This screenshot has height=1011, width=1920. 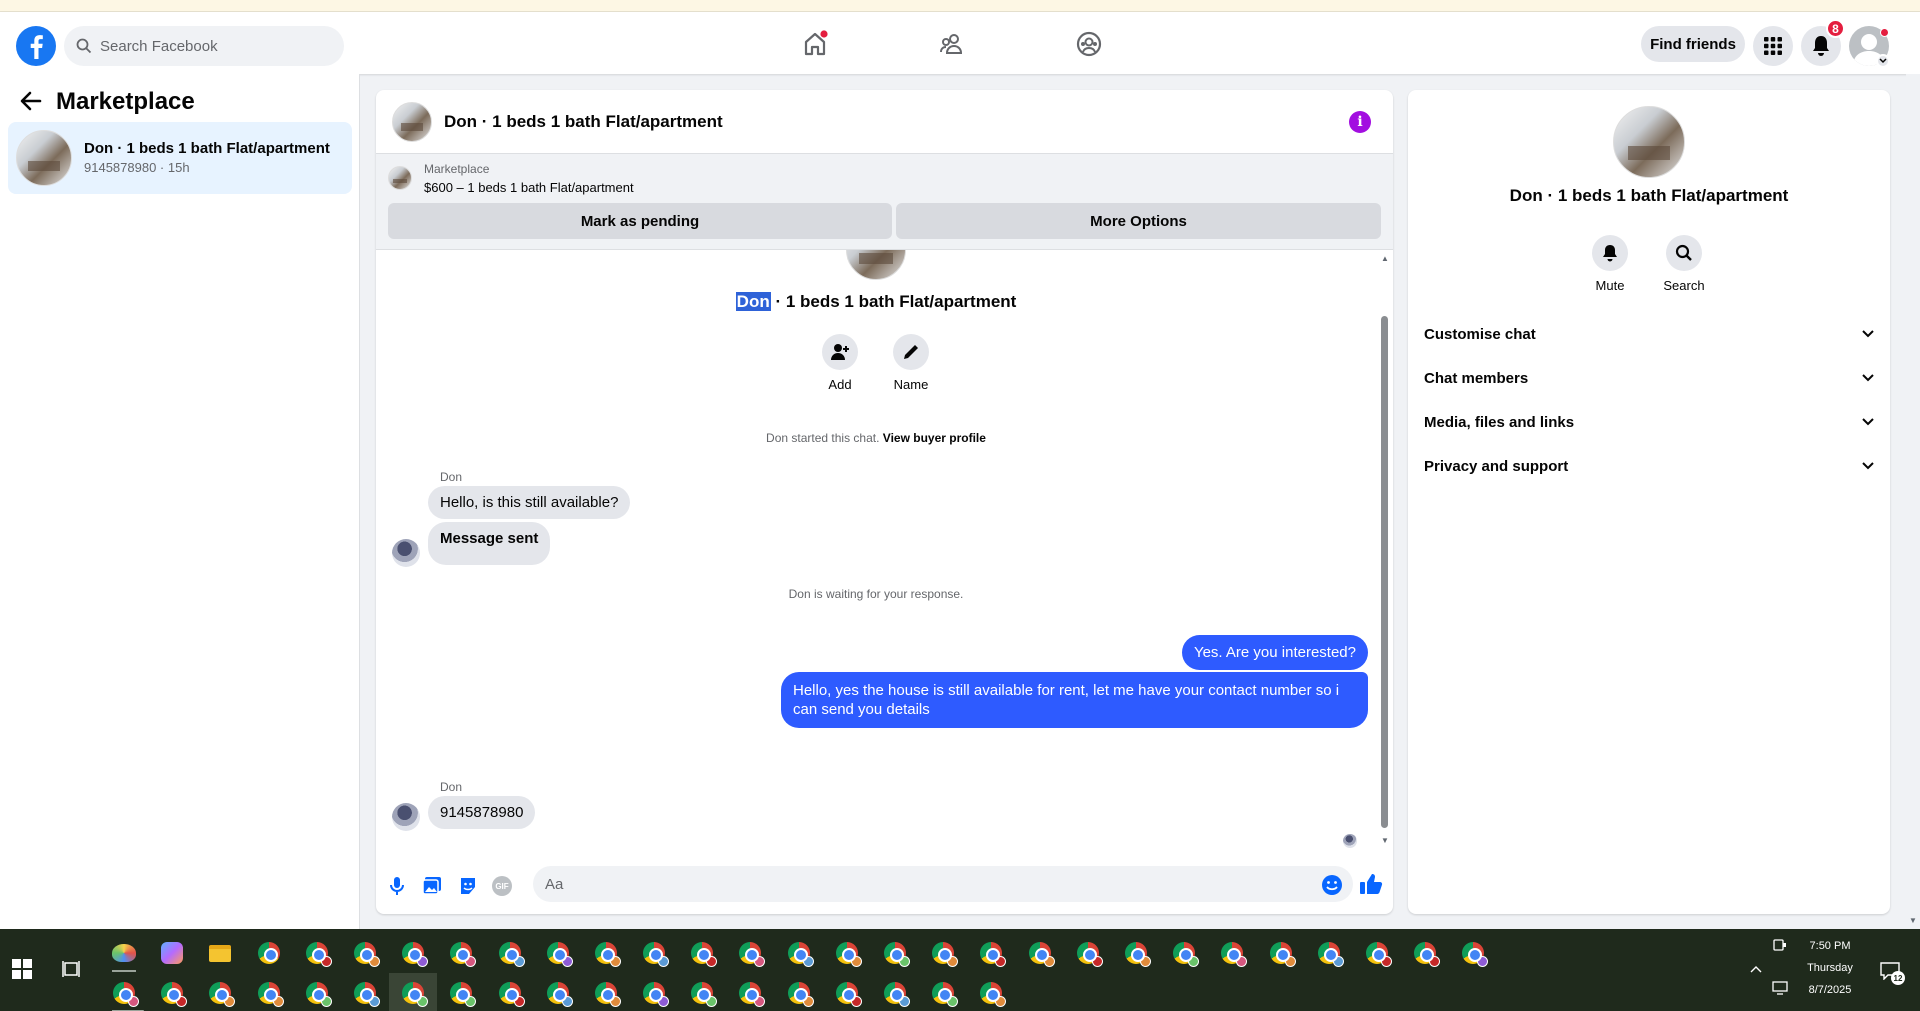 I want to click on emoji-icon, so click(x=1332, y=885).